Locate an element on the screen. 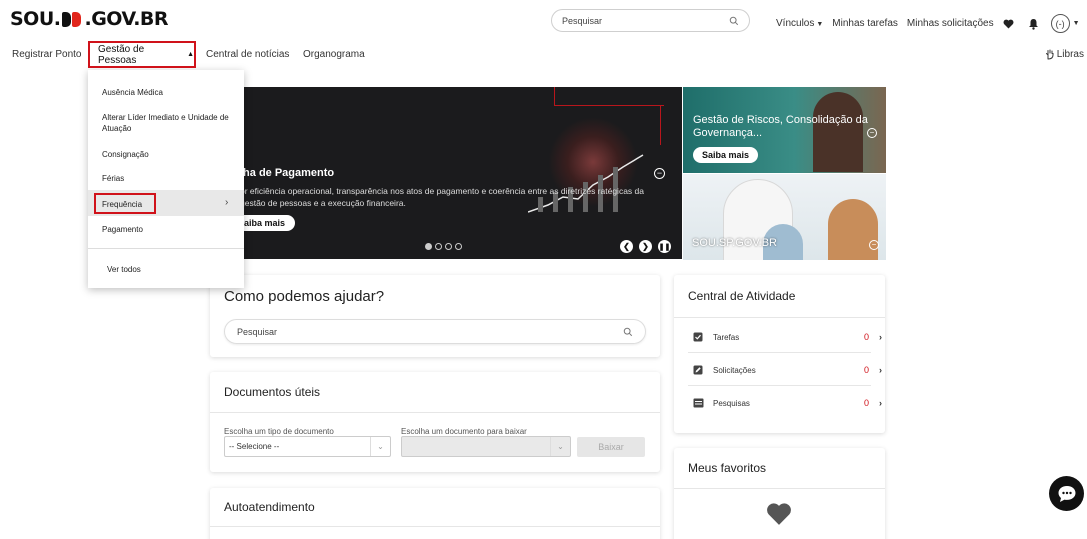 Image resolution: width=1087 pixels, height=539 pixels. prev-slide-icon: ❮ is located at coordinates (626, 246).